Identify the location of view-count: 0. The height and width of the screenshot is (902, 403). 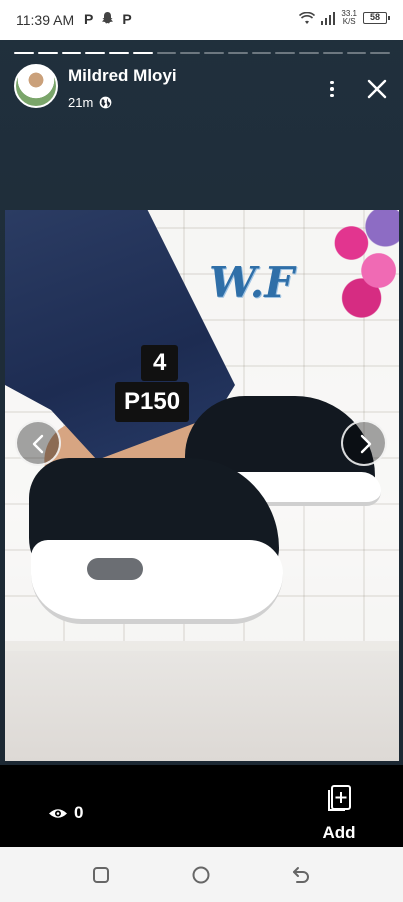
(65, 813).